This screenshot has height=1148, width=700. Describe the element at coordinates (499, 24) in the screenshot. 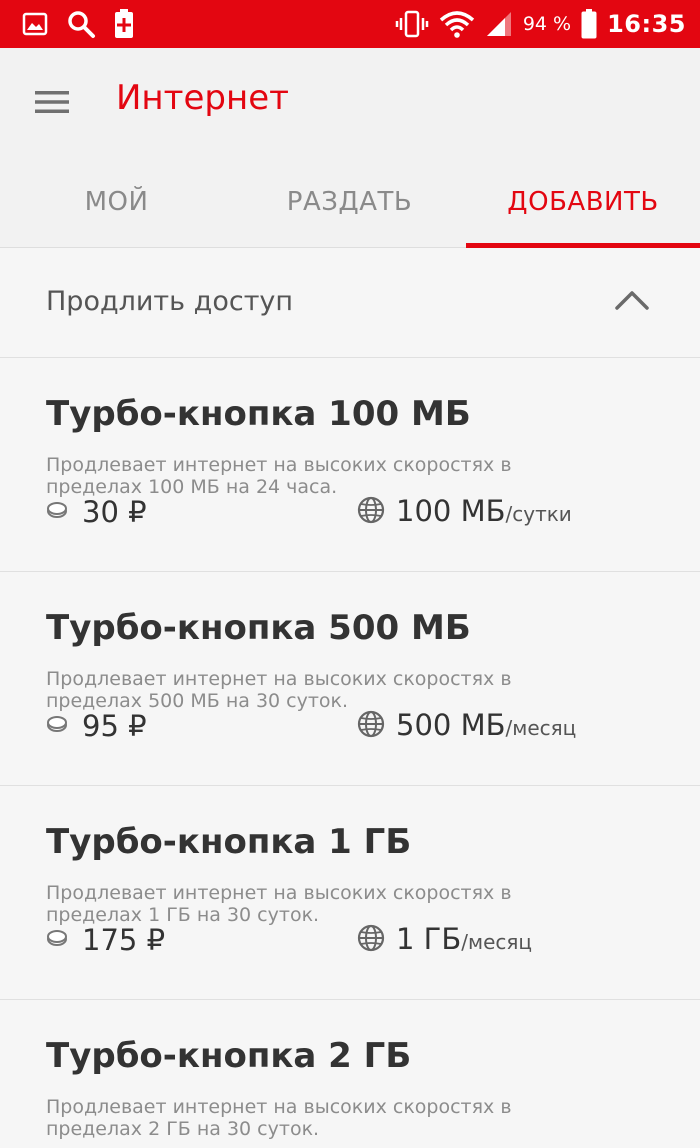

I see `signal-icon` at that location.